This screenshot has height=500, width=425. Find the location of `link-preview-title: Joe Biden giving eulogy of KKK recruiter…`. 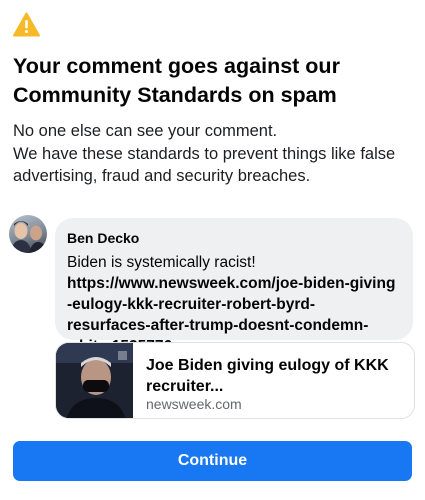

link-preview-title: Joe Biden giving eulogy of KKK recruiter… is located at coordinates (276, 376).